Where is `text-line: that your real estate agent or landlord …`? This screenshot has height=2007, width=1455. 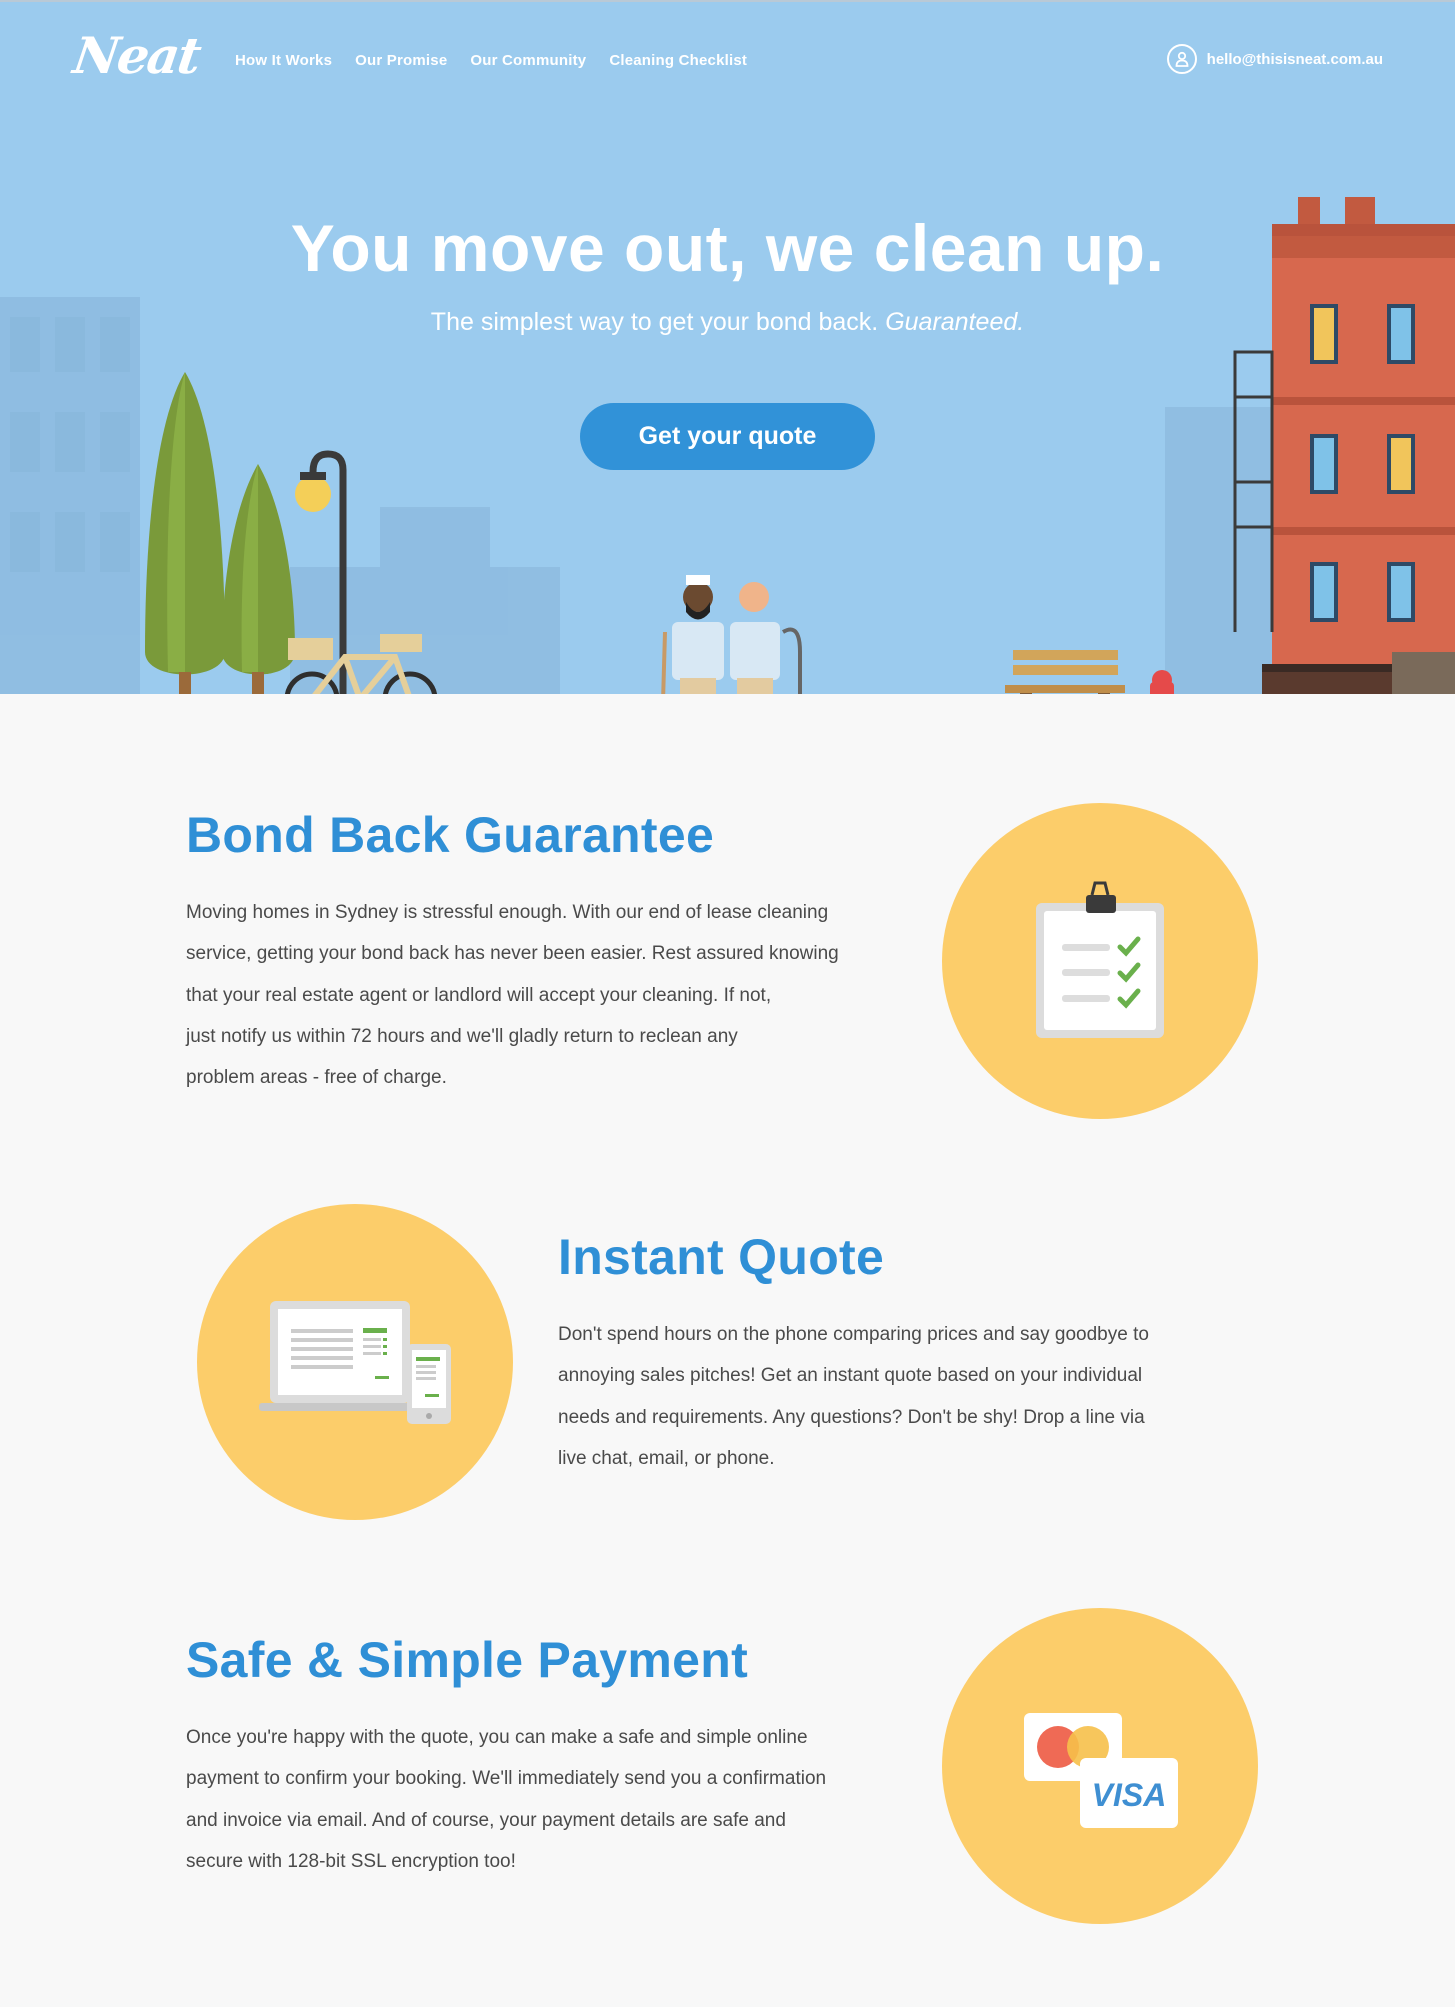
text-line: that your real estate agent or landlord … is located at coordinates (479, 995).